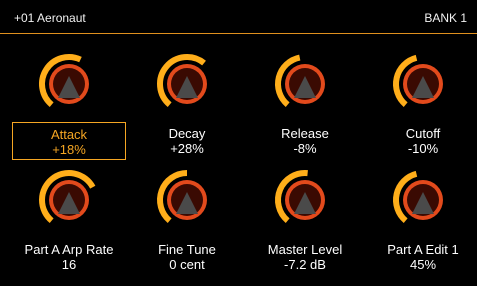 The image size is (477, 286). I want to click on param-value: +28%, so click(187, 148).